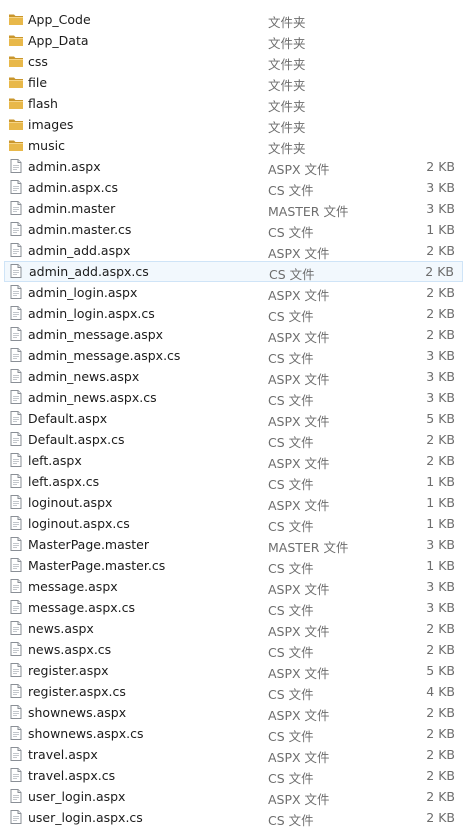 The height and width of the screenshot is (832, 467). I want to click on folder-row: App_Code 文件夹, so click(233, 19).